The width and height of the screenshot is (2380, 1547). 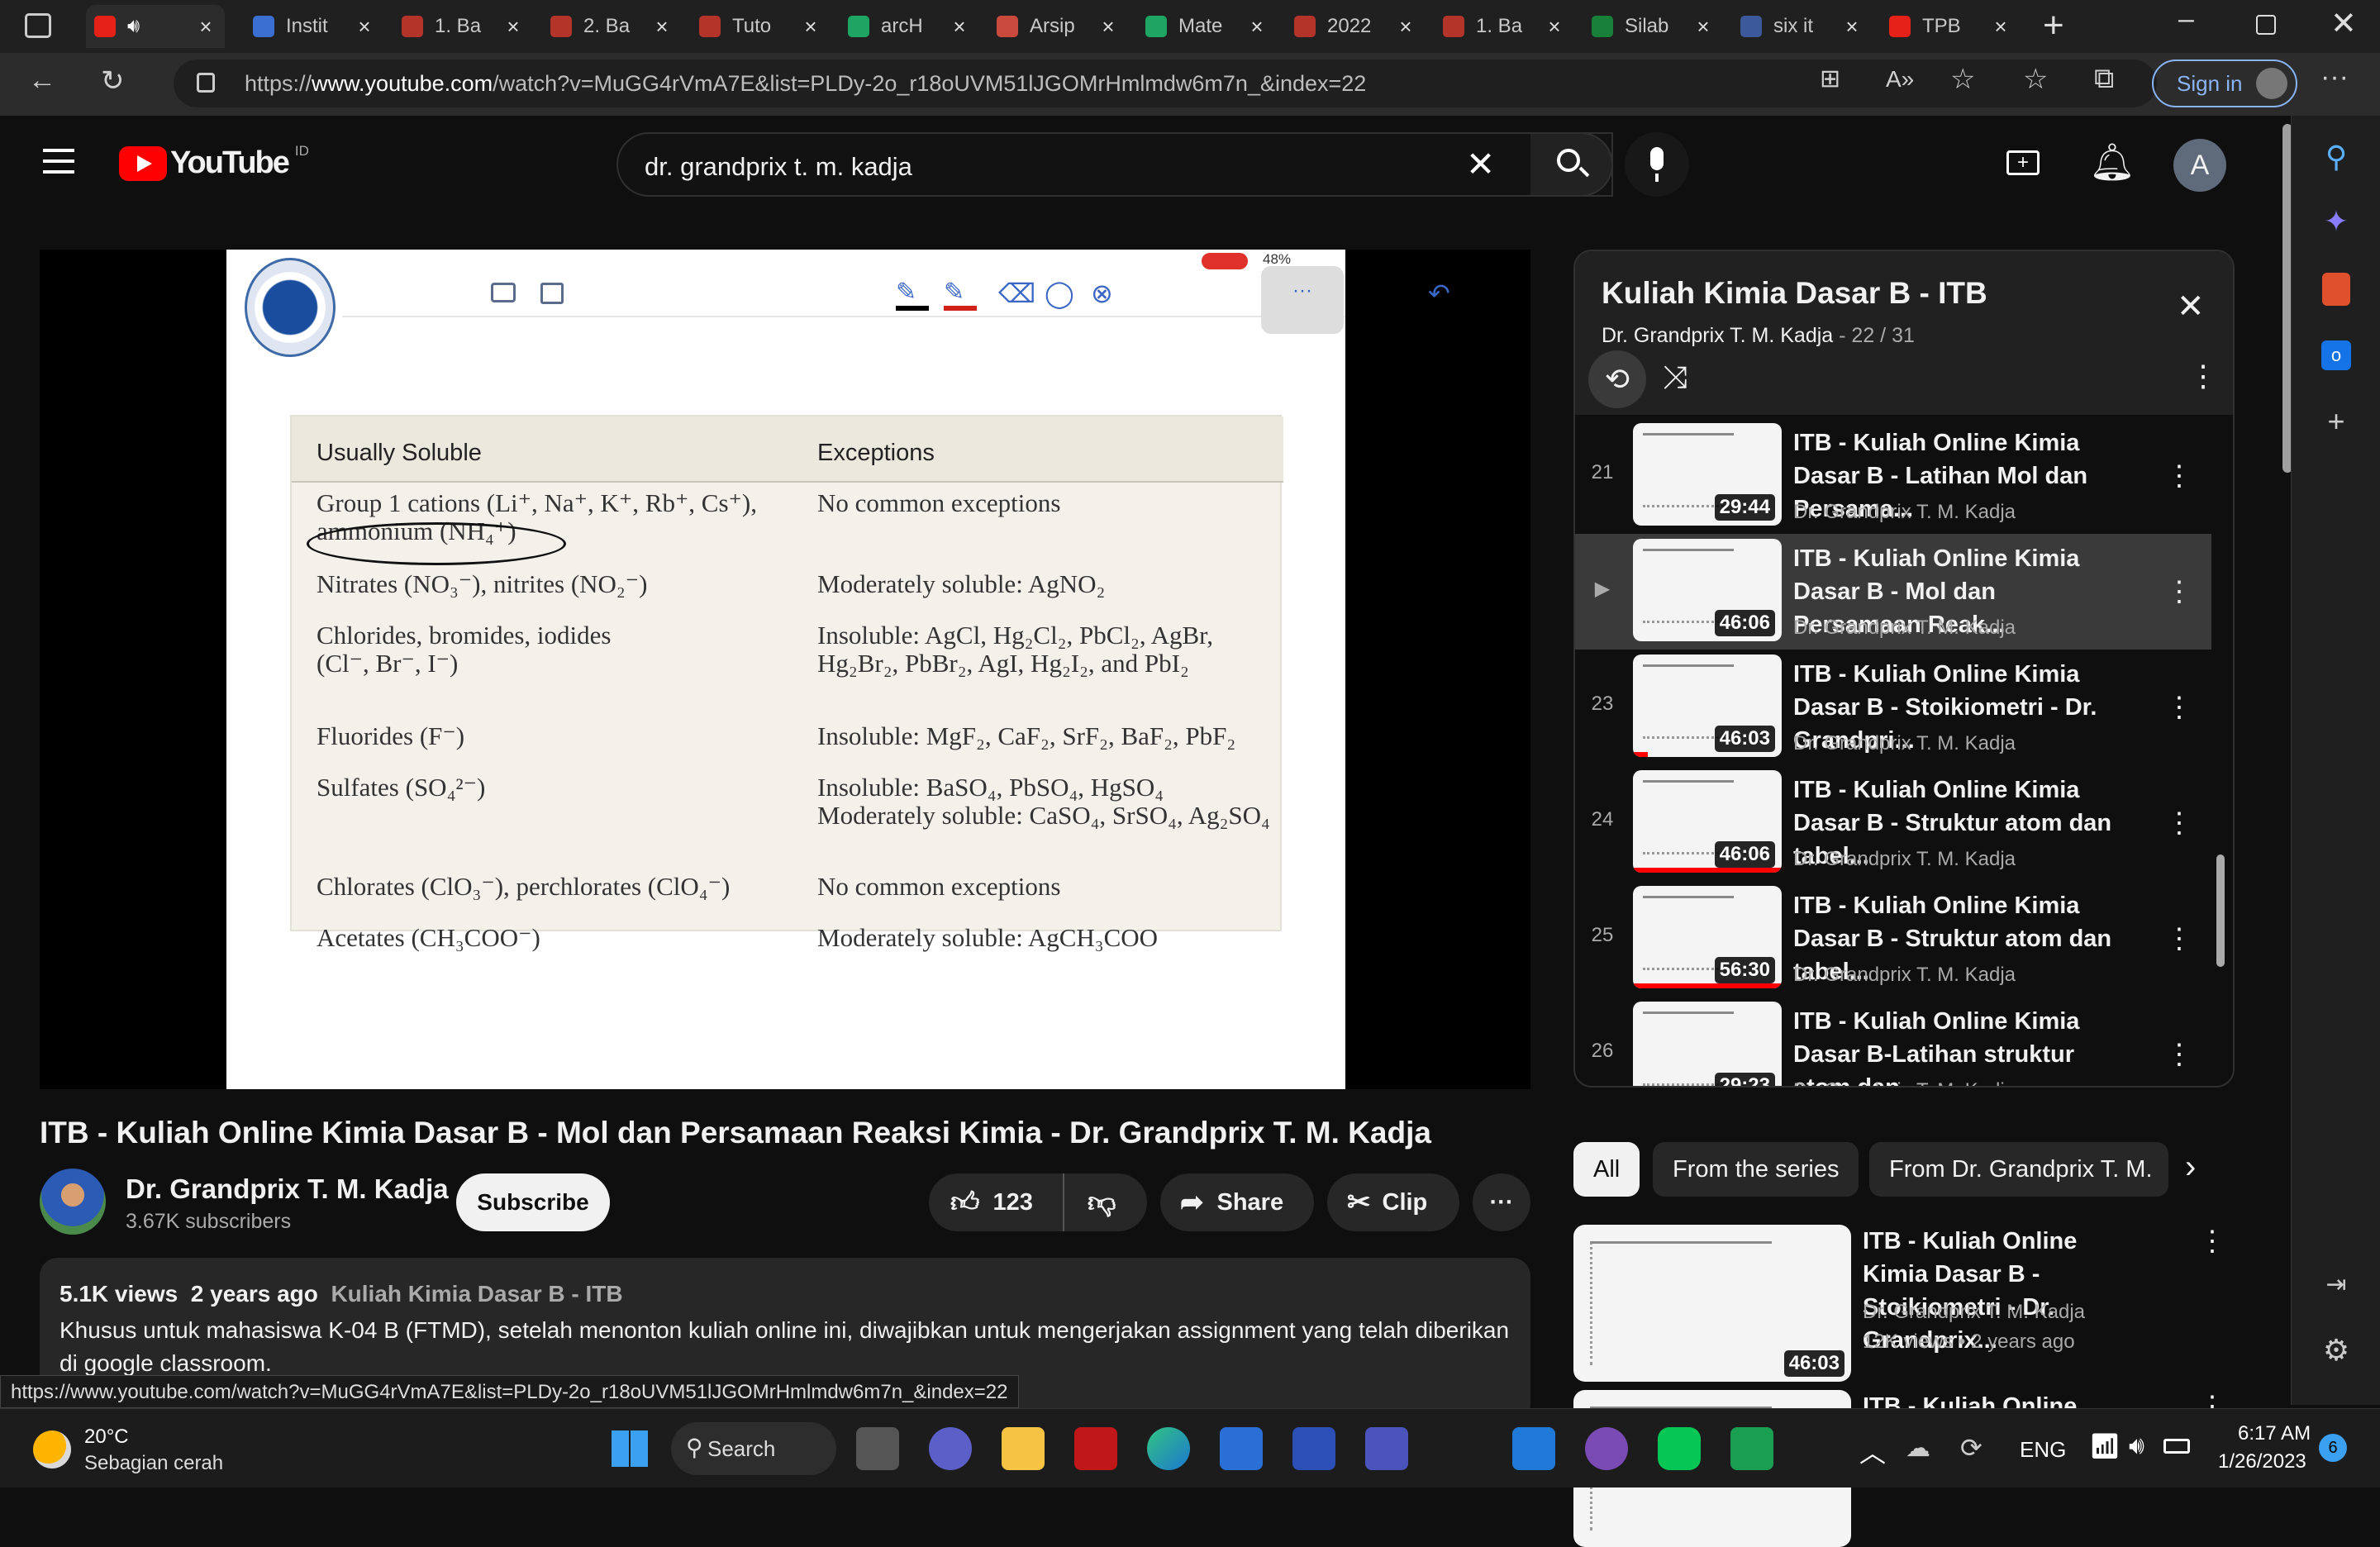 What do you see at coordinates (1302, 300) in the screenshot?
I see `more-options-pill: ···` at bounding box center [1302, 300].